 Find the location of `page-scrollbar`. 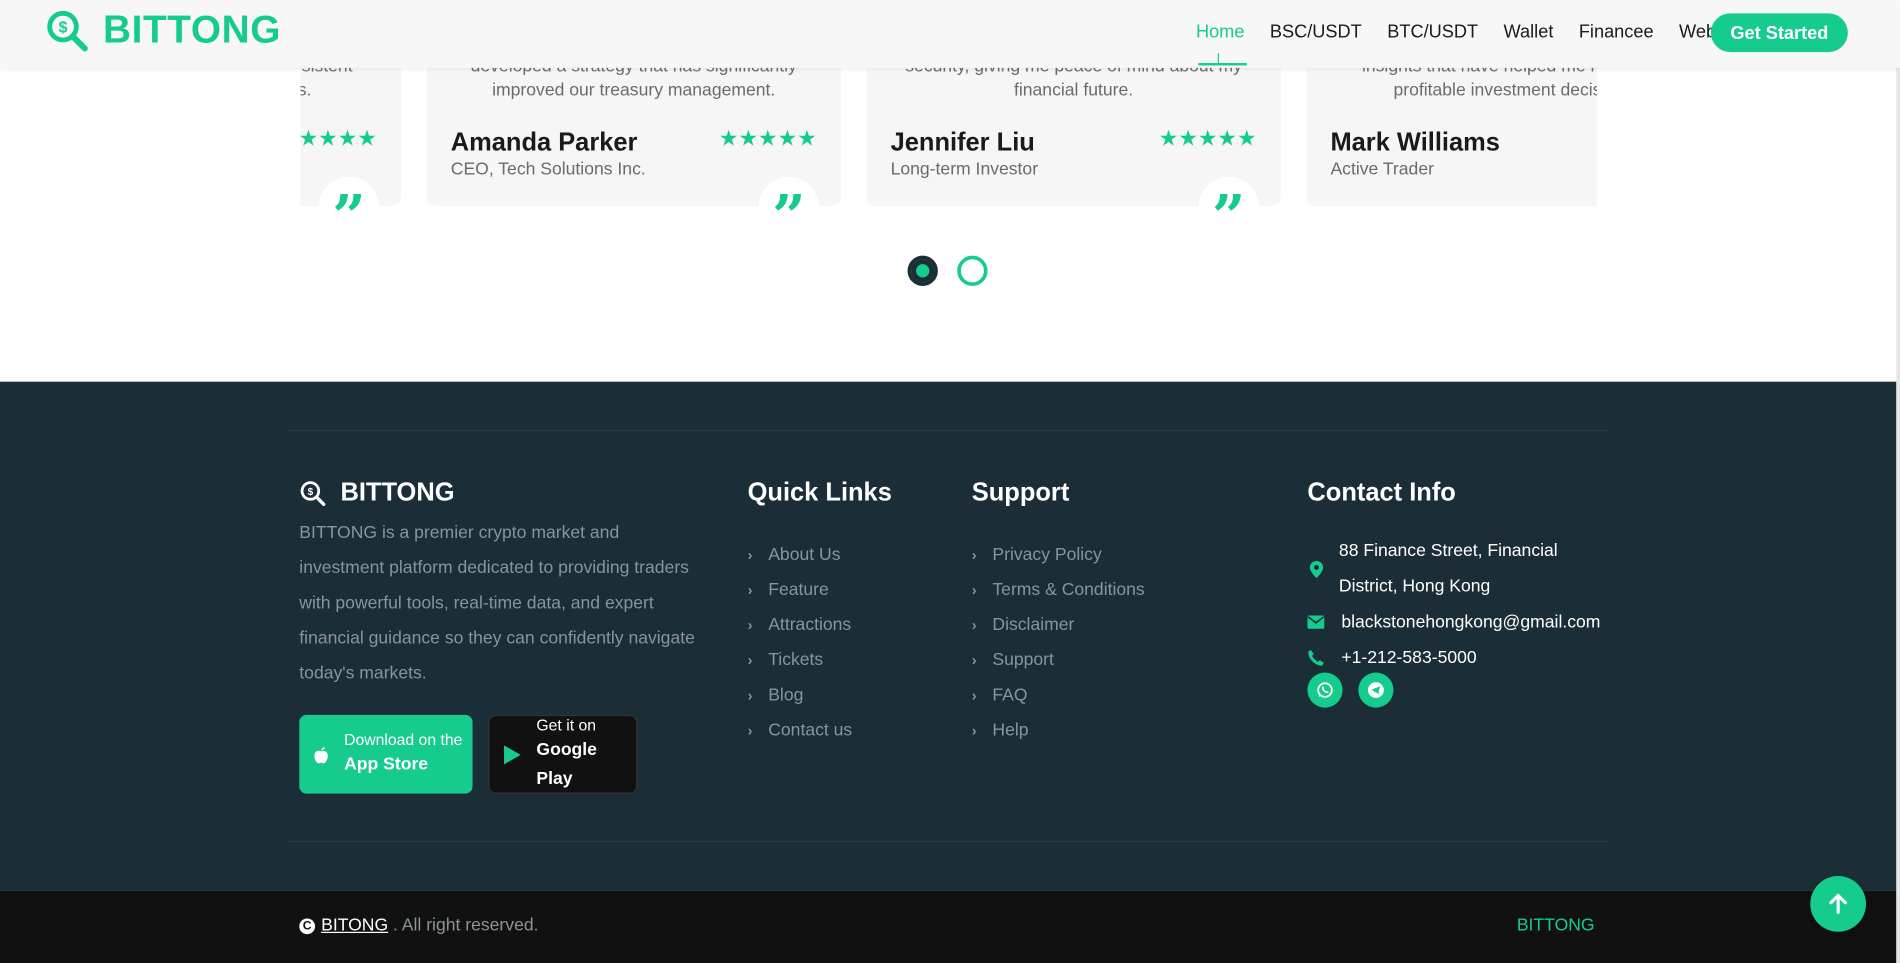

page-scrollbar is located at coordinates (1898, 481).